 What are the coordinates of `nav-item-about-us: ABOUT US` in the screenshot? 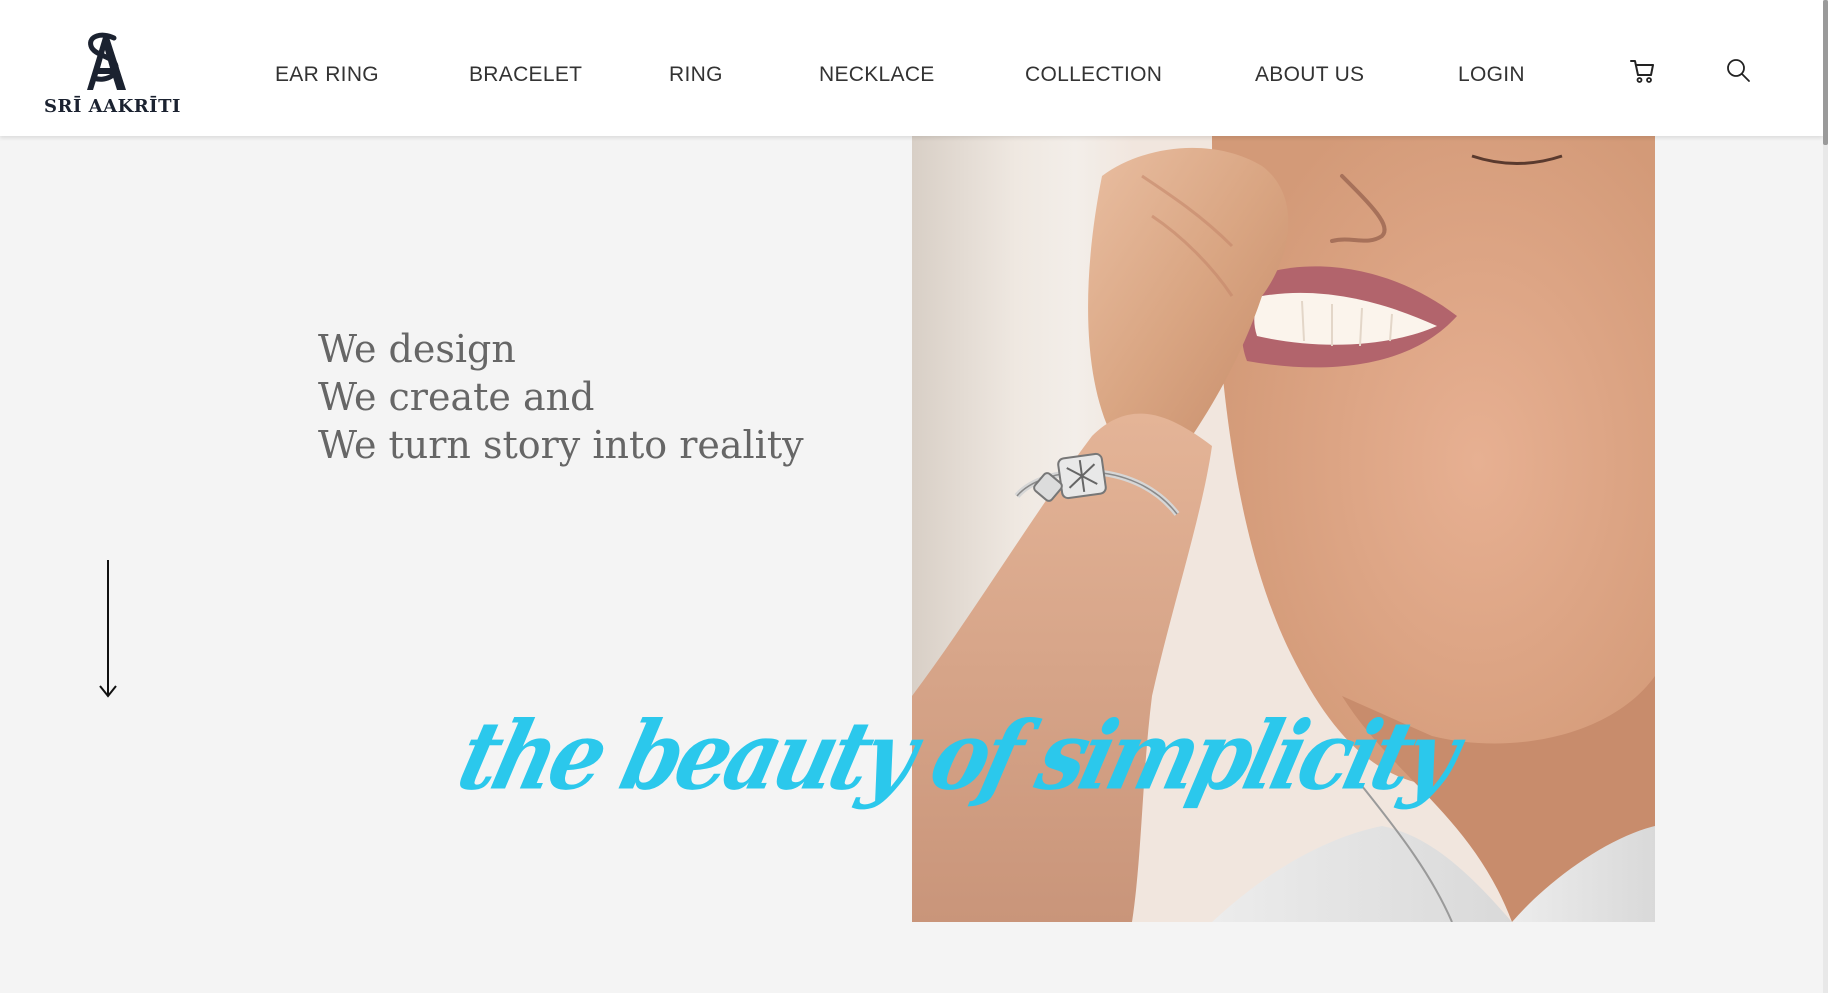 It's located at (1309, 75).